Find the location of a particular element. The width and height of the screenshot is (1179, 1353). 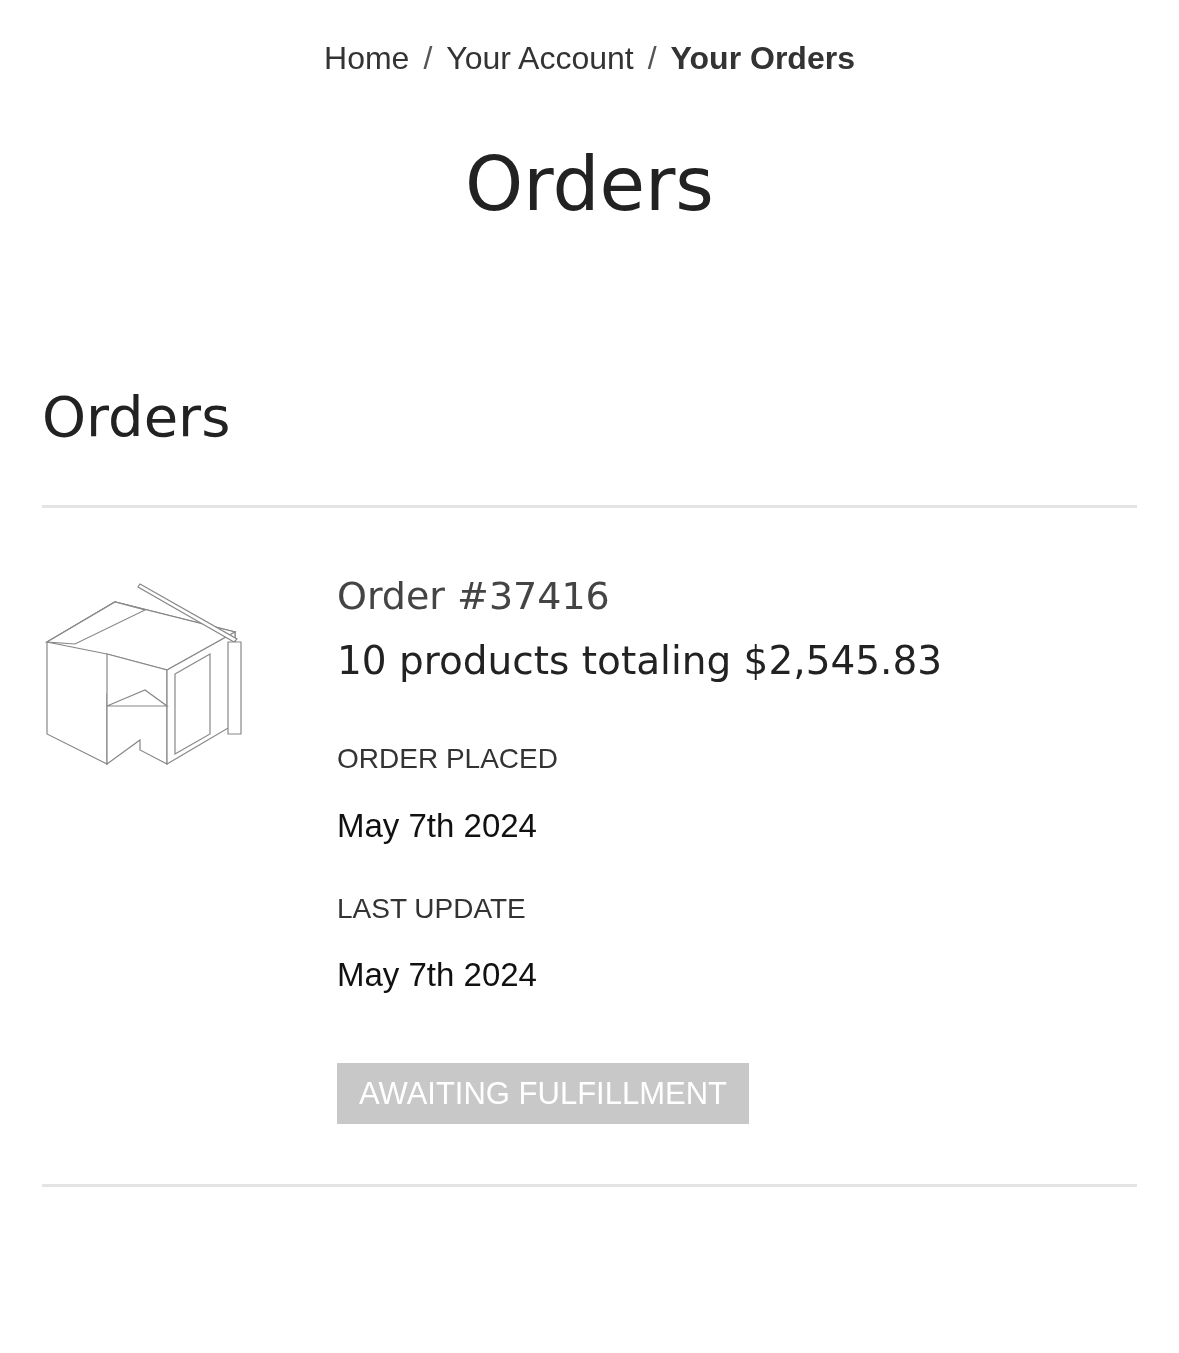

field-label: LAST UPDATE is located at coordinates (431, 908).